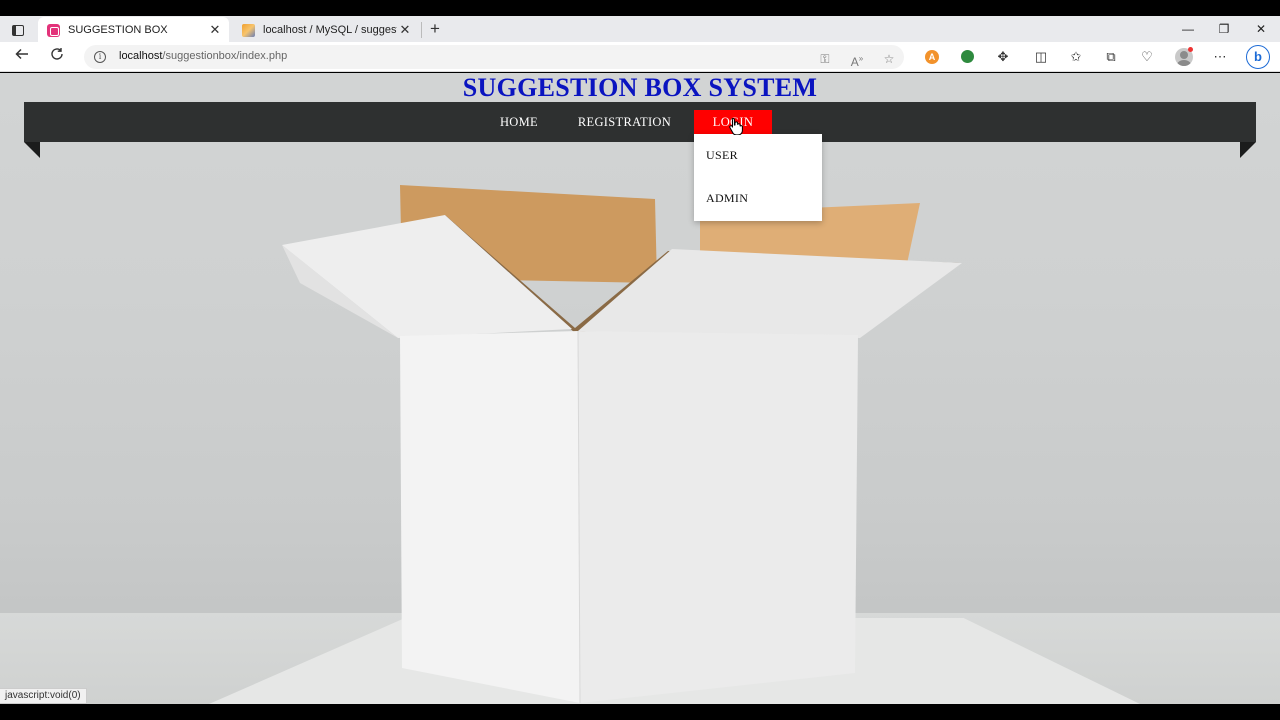 The height and width of the screenshot is (720, 1280). Describe the element at coordinates (18, 30) in the screenshot. I see `tab-actions-icon` at that location.